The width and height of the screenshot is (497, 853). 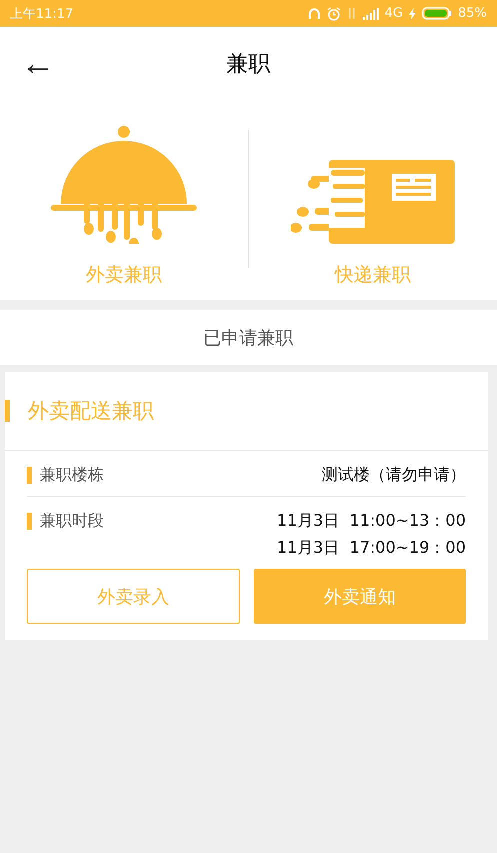 What do you see at coordinates (133, 596) in the screenshot?
I see `action-button: 外卖录入` at bounding box center [133, 596].